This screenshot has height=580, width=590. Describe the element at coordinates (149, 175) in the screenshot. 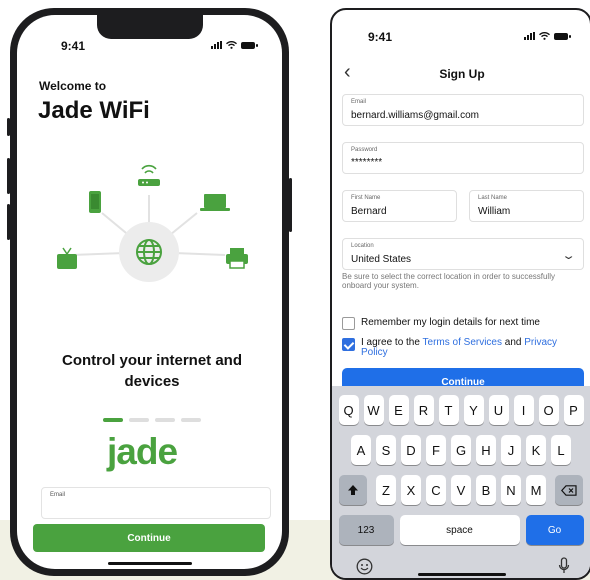

I see `router-icon` at that location.